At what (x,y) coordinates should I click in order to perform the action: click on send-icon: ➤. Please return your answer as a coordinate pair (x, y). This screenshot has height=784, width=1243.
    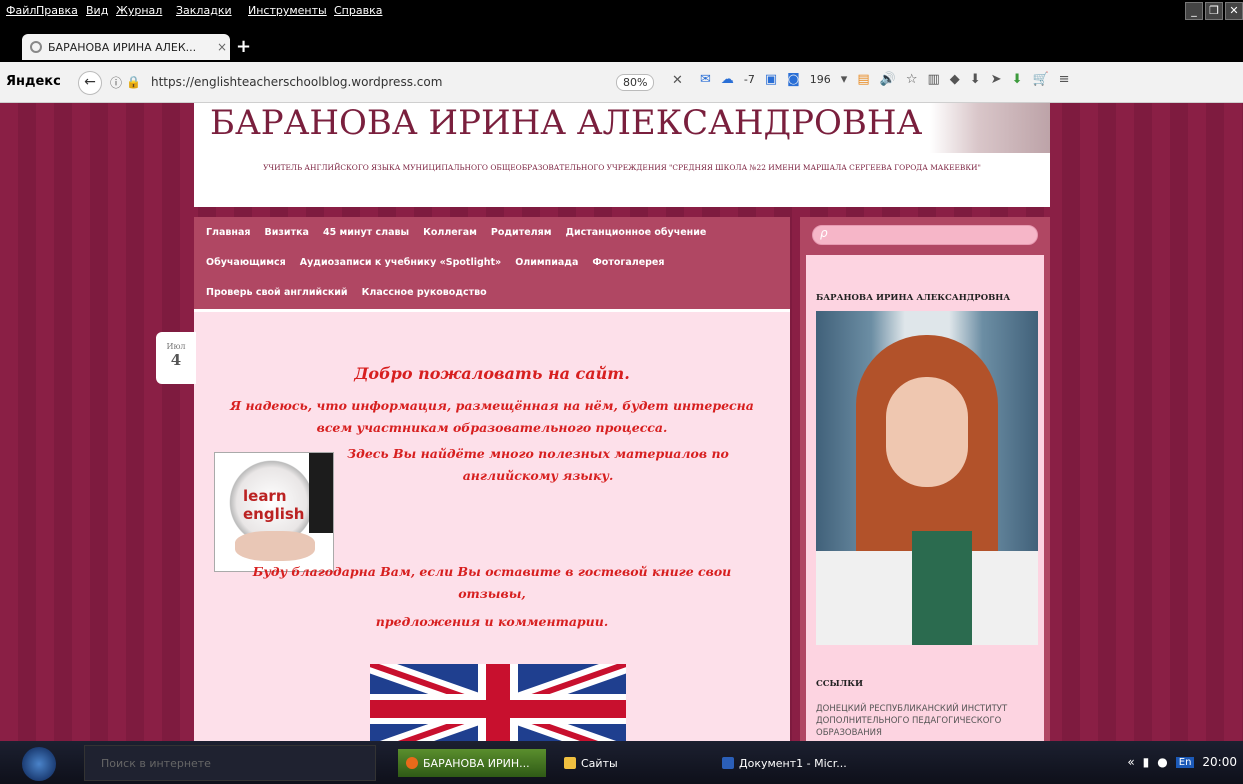
    Looking at the image, I should click on (996, 79).